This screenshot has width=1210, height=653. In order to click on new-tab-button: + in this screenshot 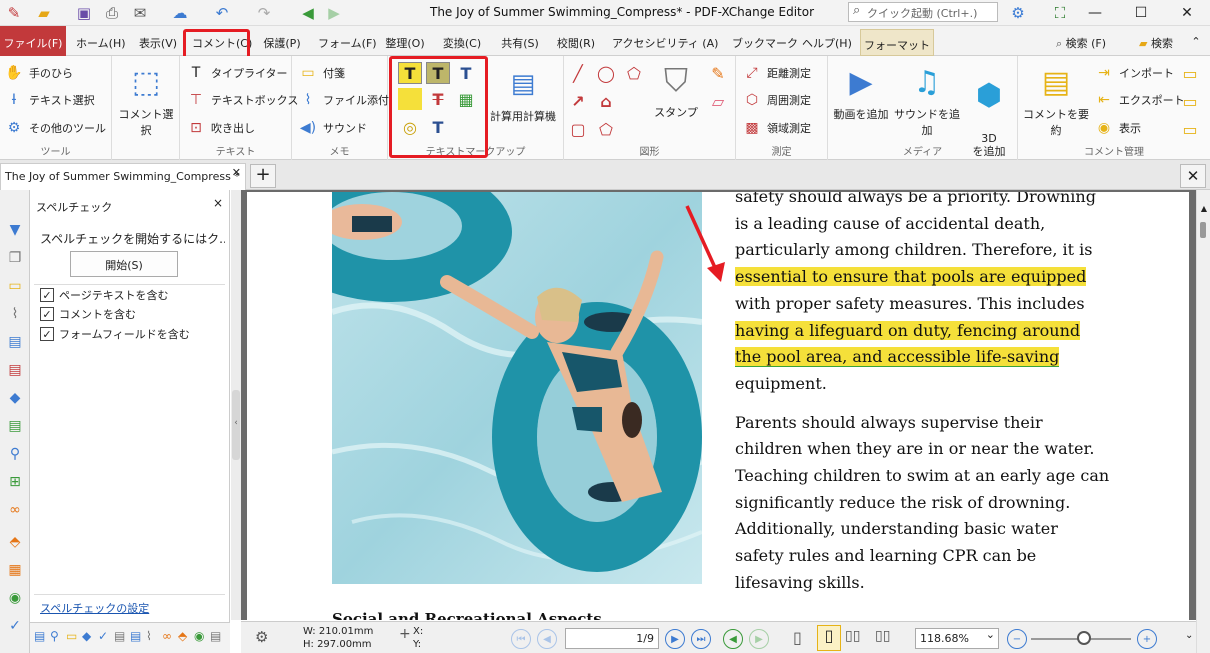, I will do `click(263, 176)`.